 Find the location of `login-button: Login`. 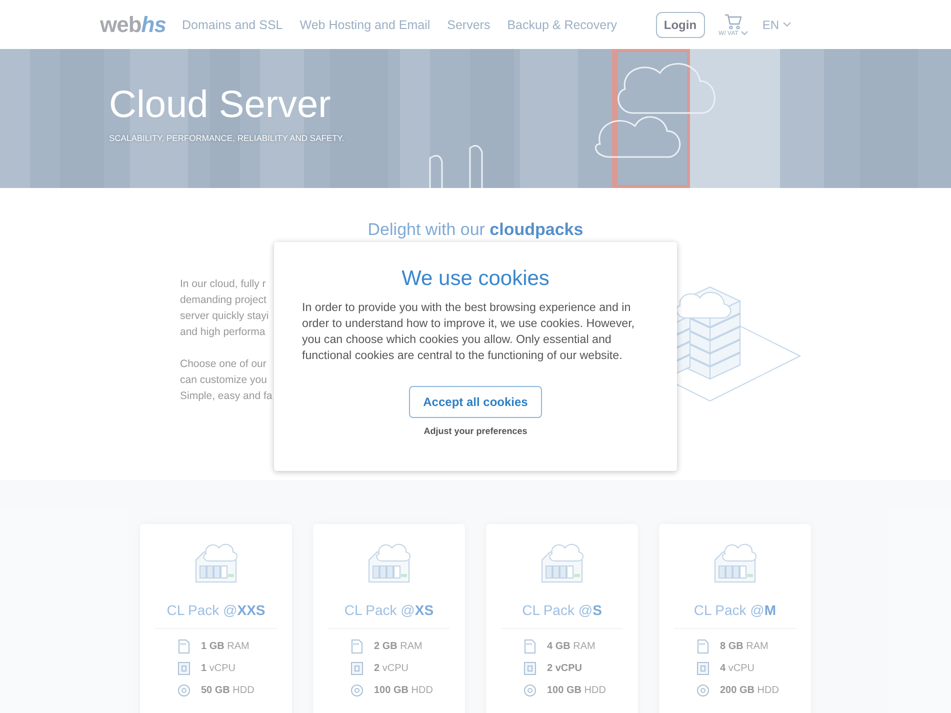

login-button: Login is located at coordinates (680, 25).